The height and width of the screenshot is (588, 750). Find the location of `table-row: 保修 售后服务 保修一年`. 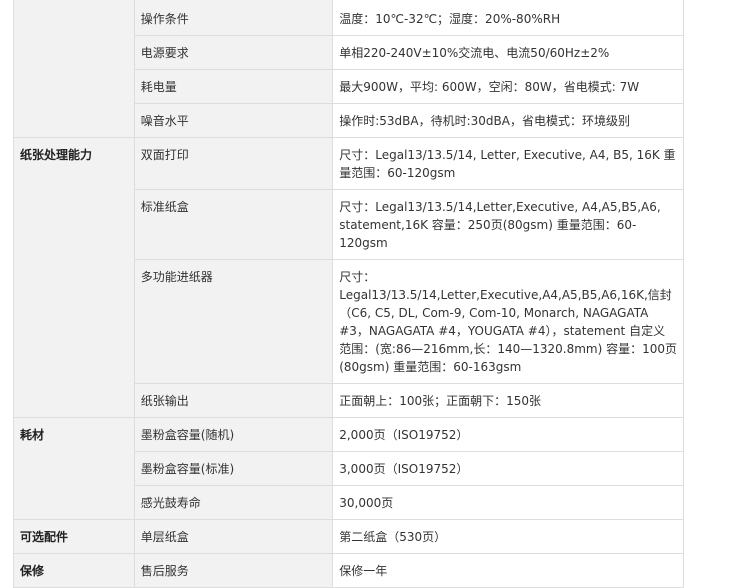

table-row: 保修 售后服务 保修一年 is located at coordinates (348, 570).